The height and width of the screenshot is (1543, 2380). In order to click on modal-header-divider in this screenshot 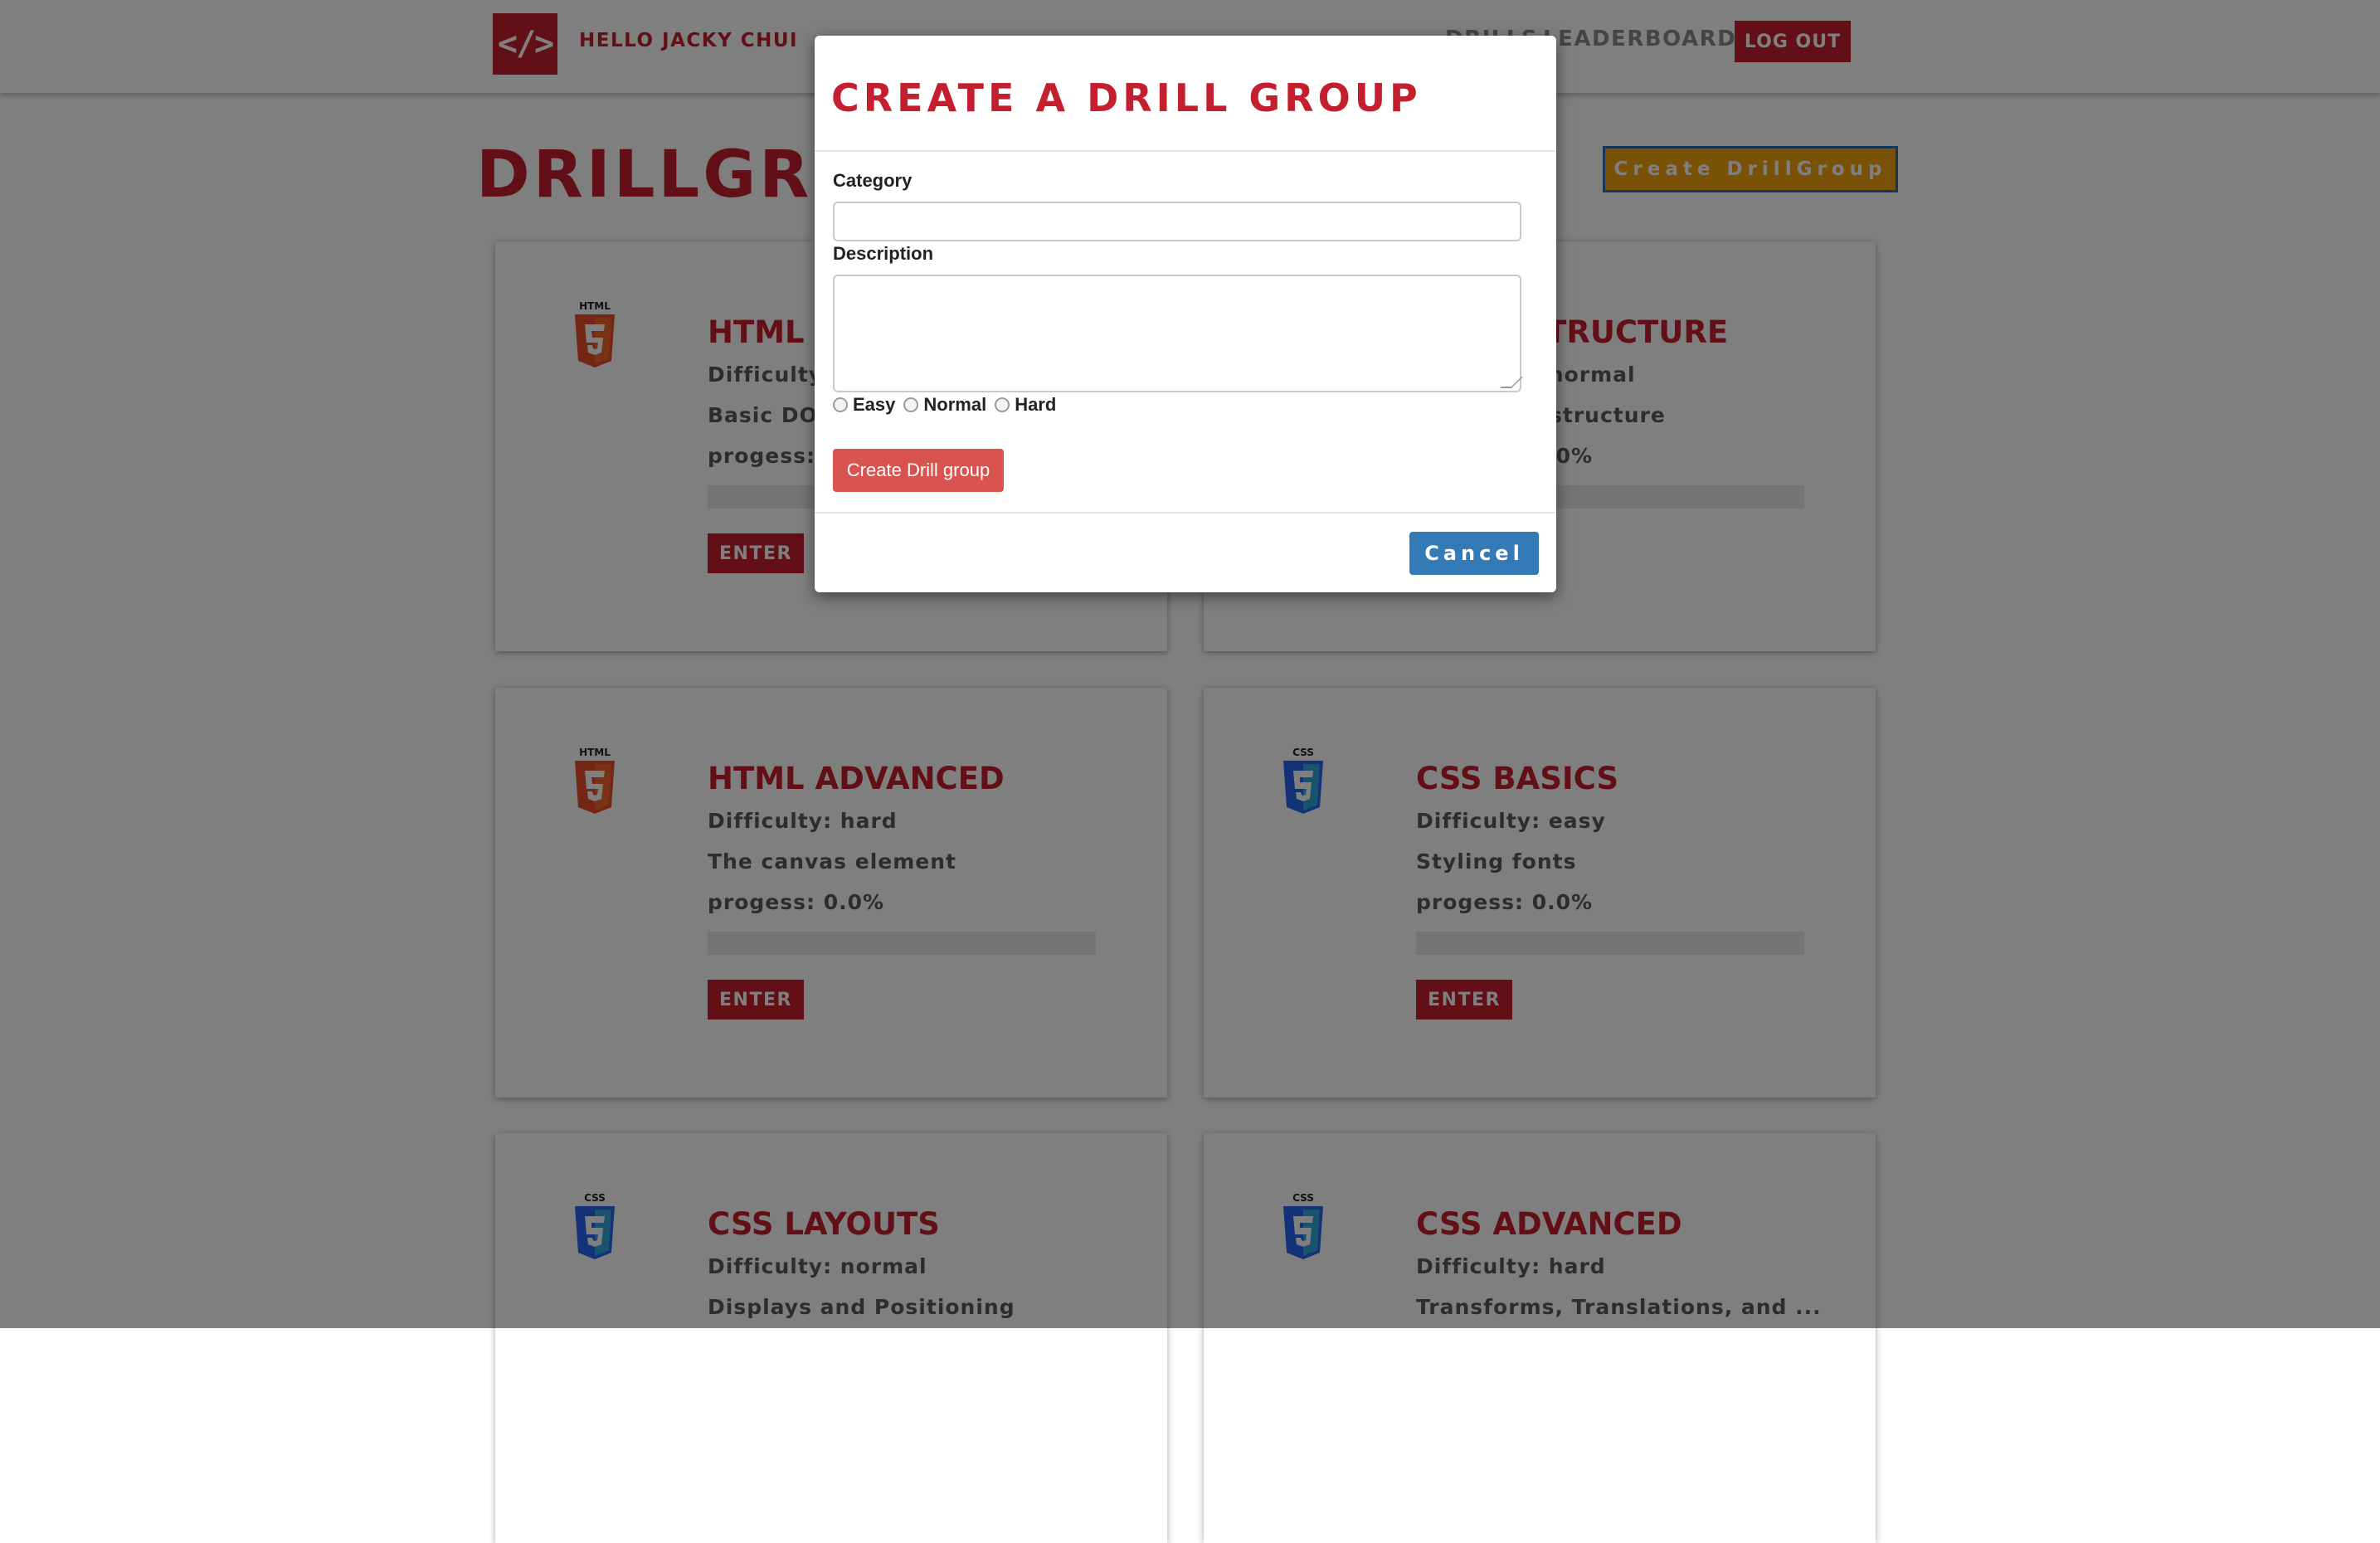, I will do `click(1185, 151)`.